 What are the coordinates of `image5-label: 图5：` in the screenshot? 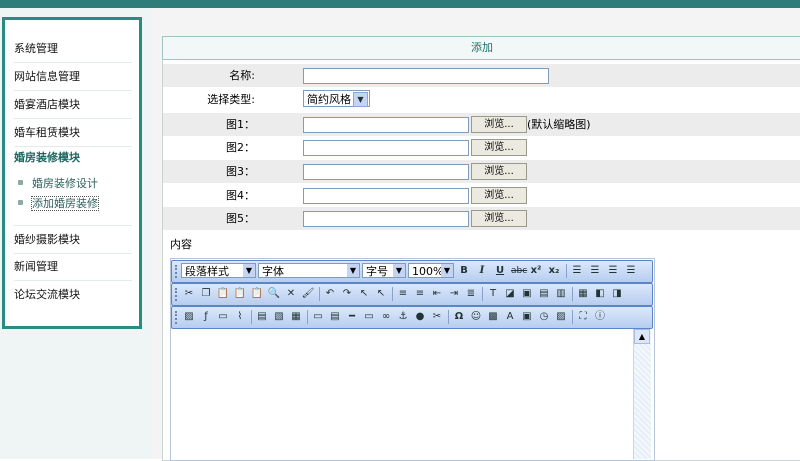 It's located at (240, 218).